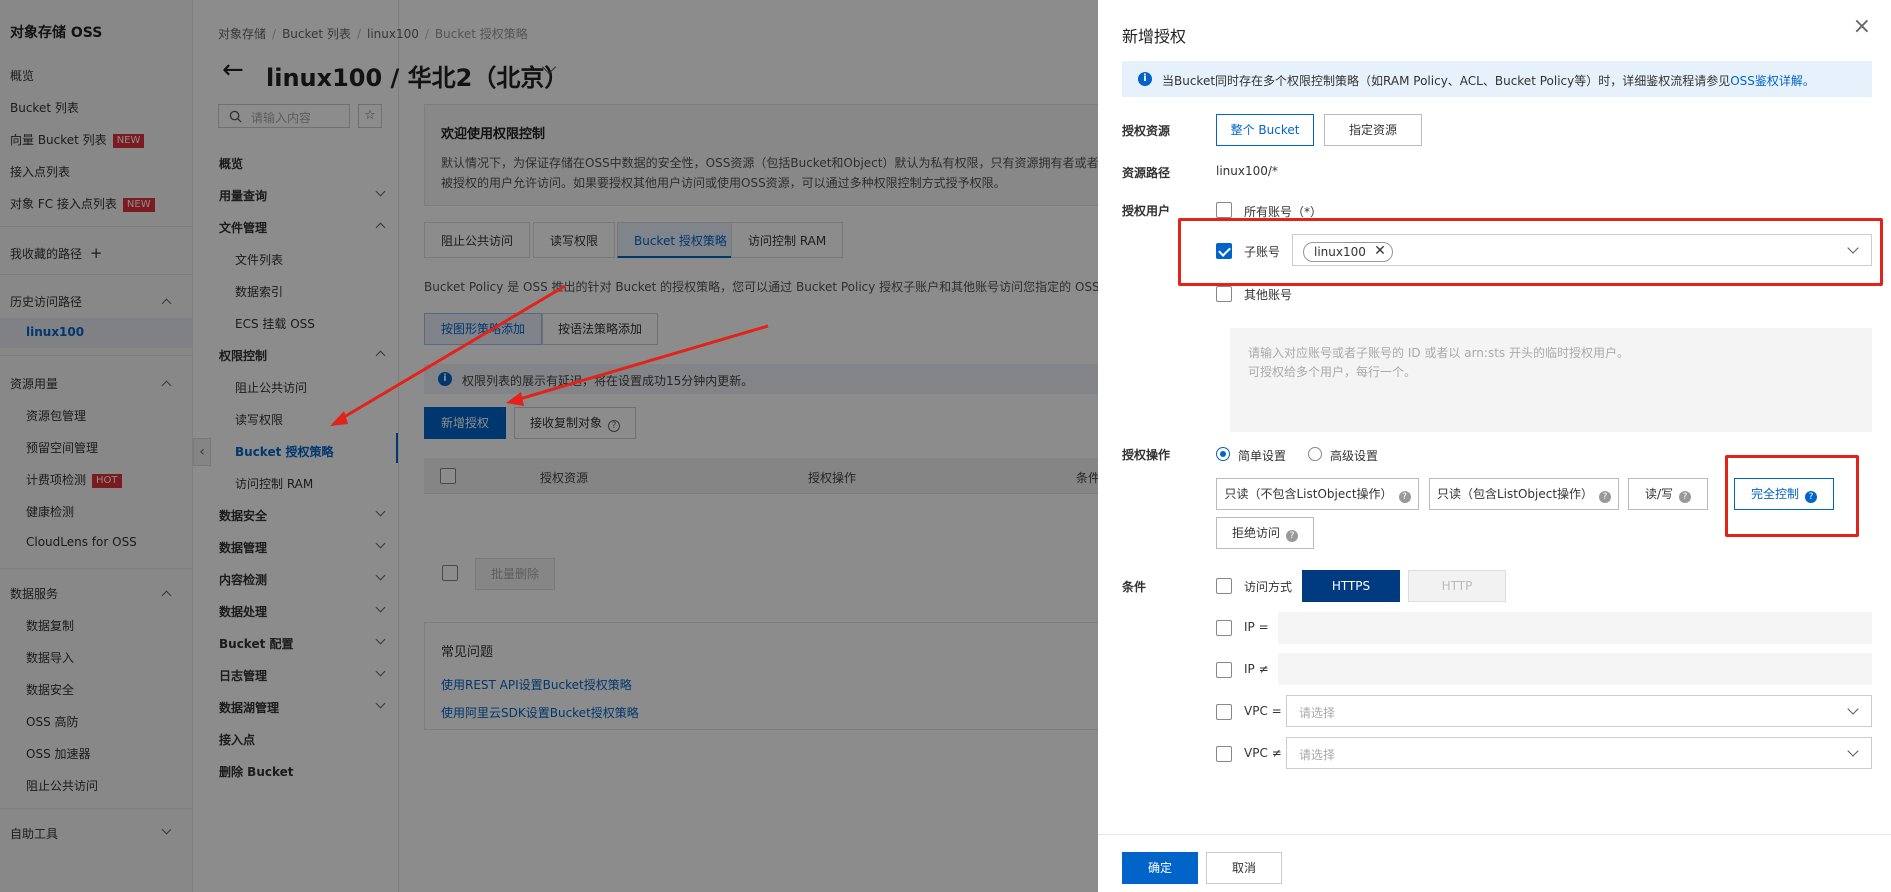 This screenshot has width=1891, height=892. What do you see at coordinates (1224, 628) in the screenshot?
I see `ip-eq-checkbox` at bounding box center [1224, 628].